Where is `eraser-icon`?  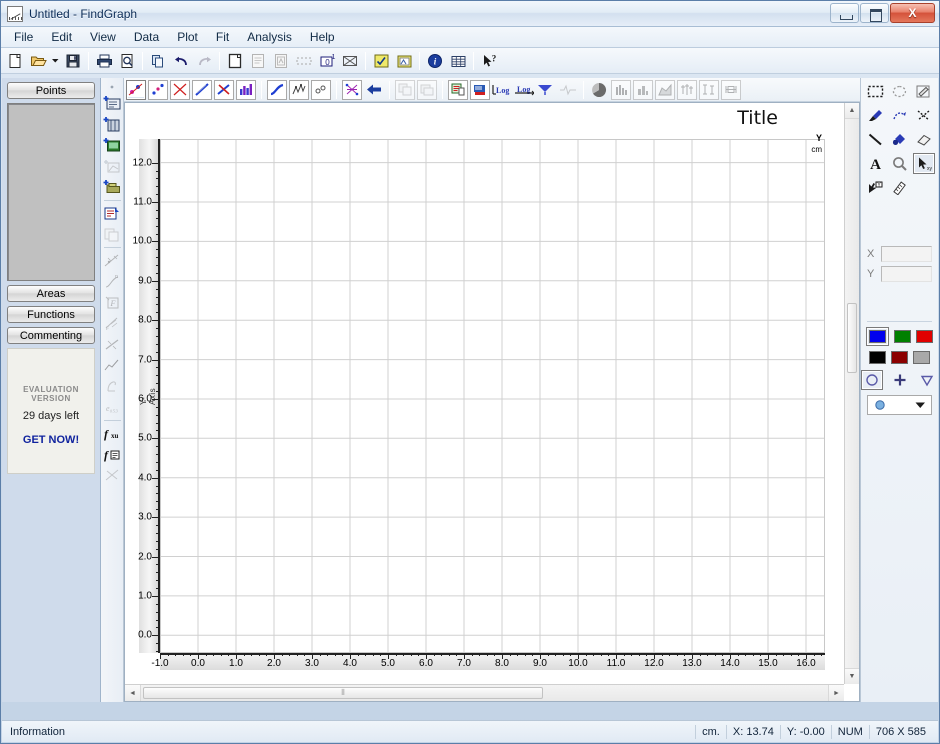
eraser-icon is located at coordinates (924, 139).